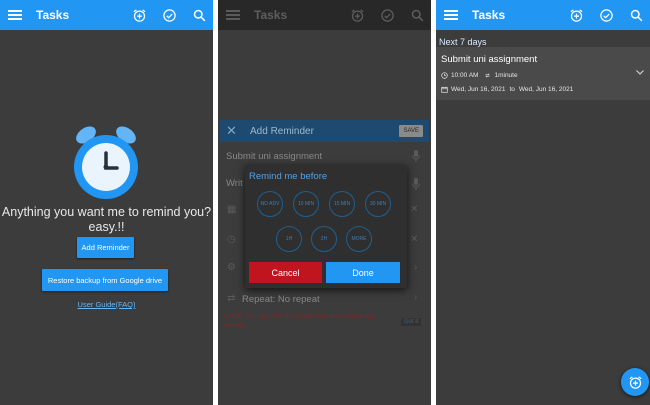 Image resolution: width=650 pixels, height=405 pixels. Describe the element at coordinates (363, 272) in the screenshot. I see `done-button: Done` at that location.